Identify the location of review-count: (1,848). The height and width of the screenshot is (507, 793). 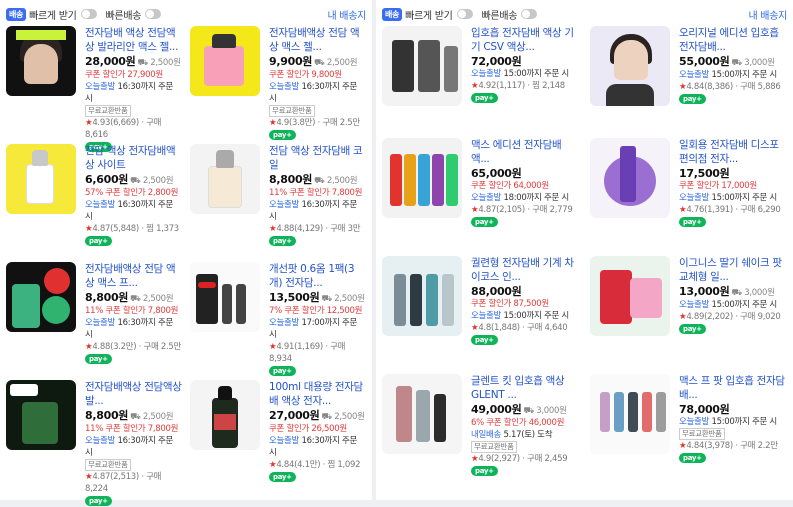
(505, 328).